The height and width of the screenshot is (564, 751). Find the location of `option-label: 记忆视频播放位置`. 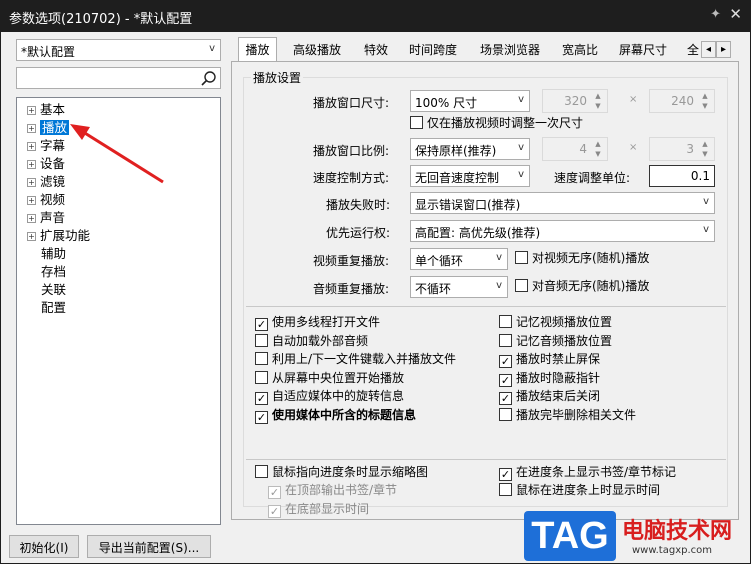

option-label: 记忆视频播放位置 is located at coordinates (564, 322).